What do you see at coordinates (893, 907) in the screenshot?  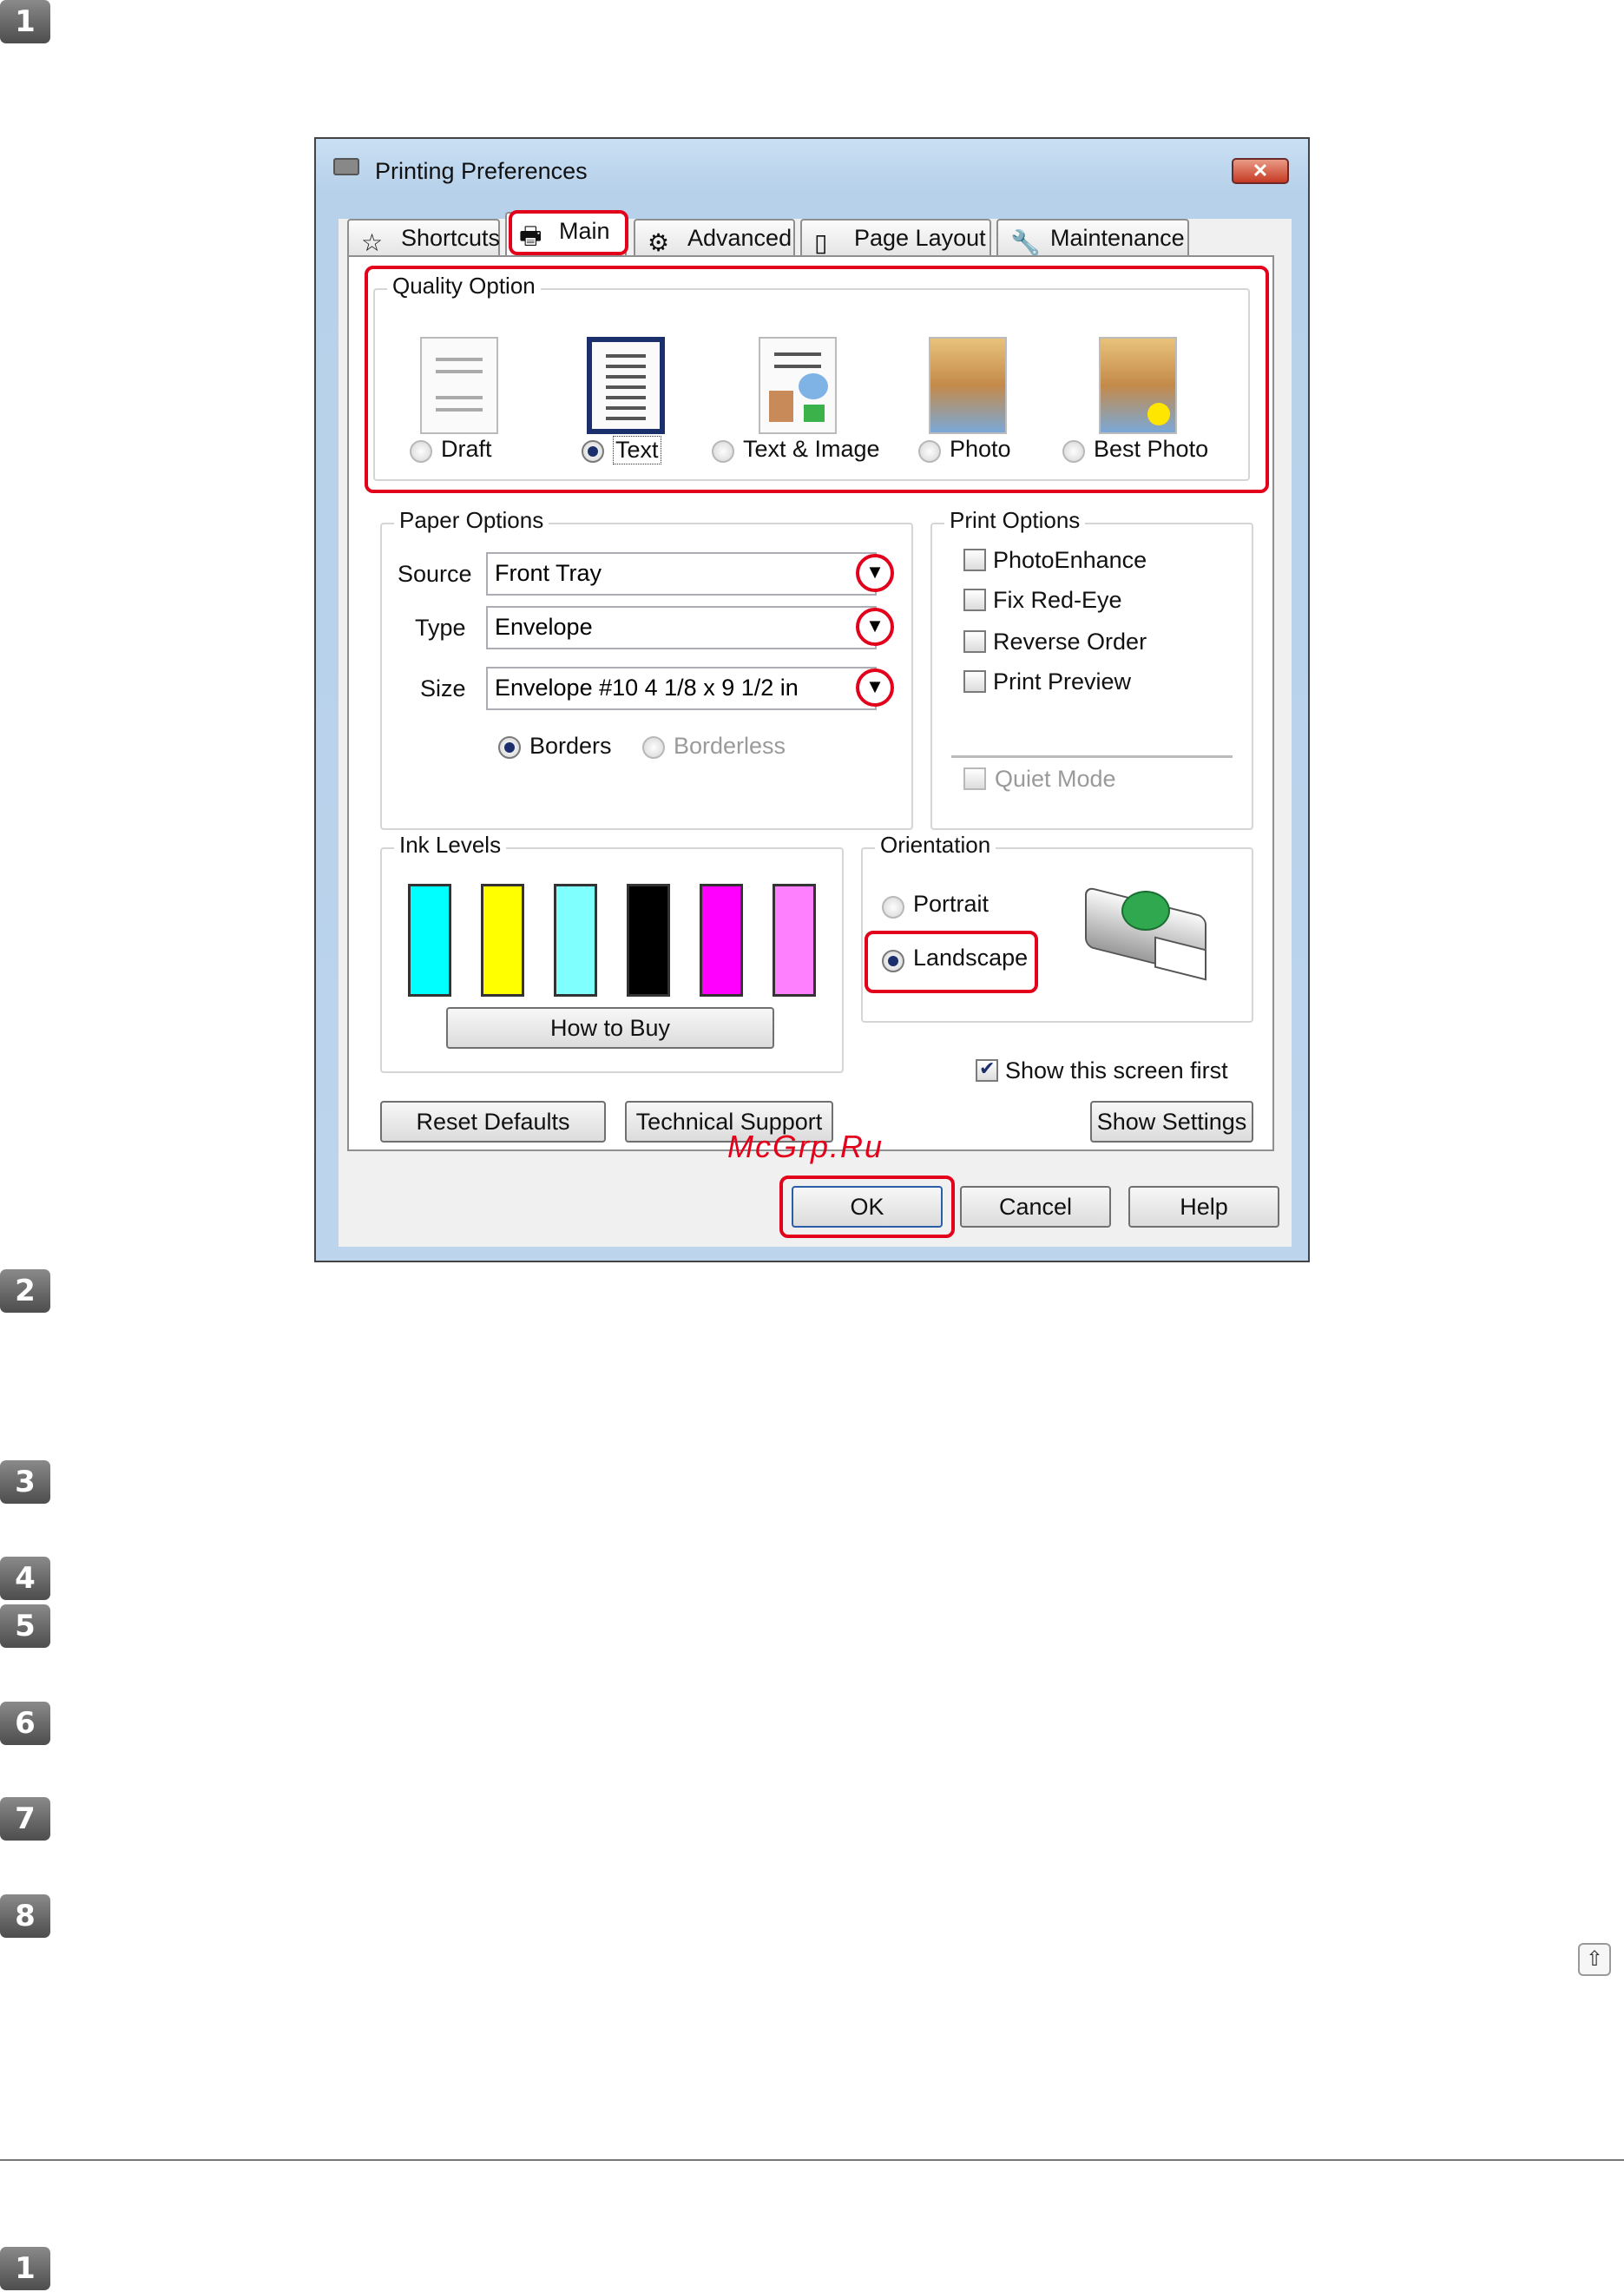 I see `portrait-radio` at bounding box center [893, 907].